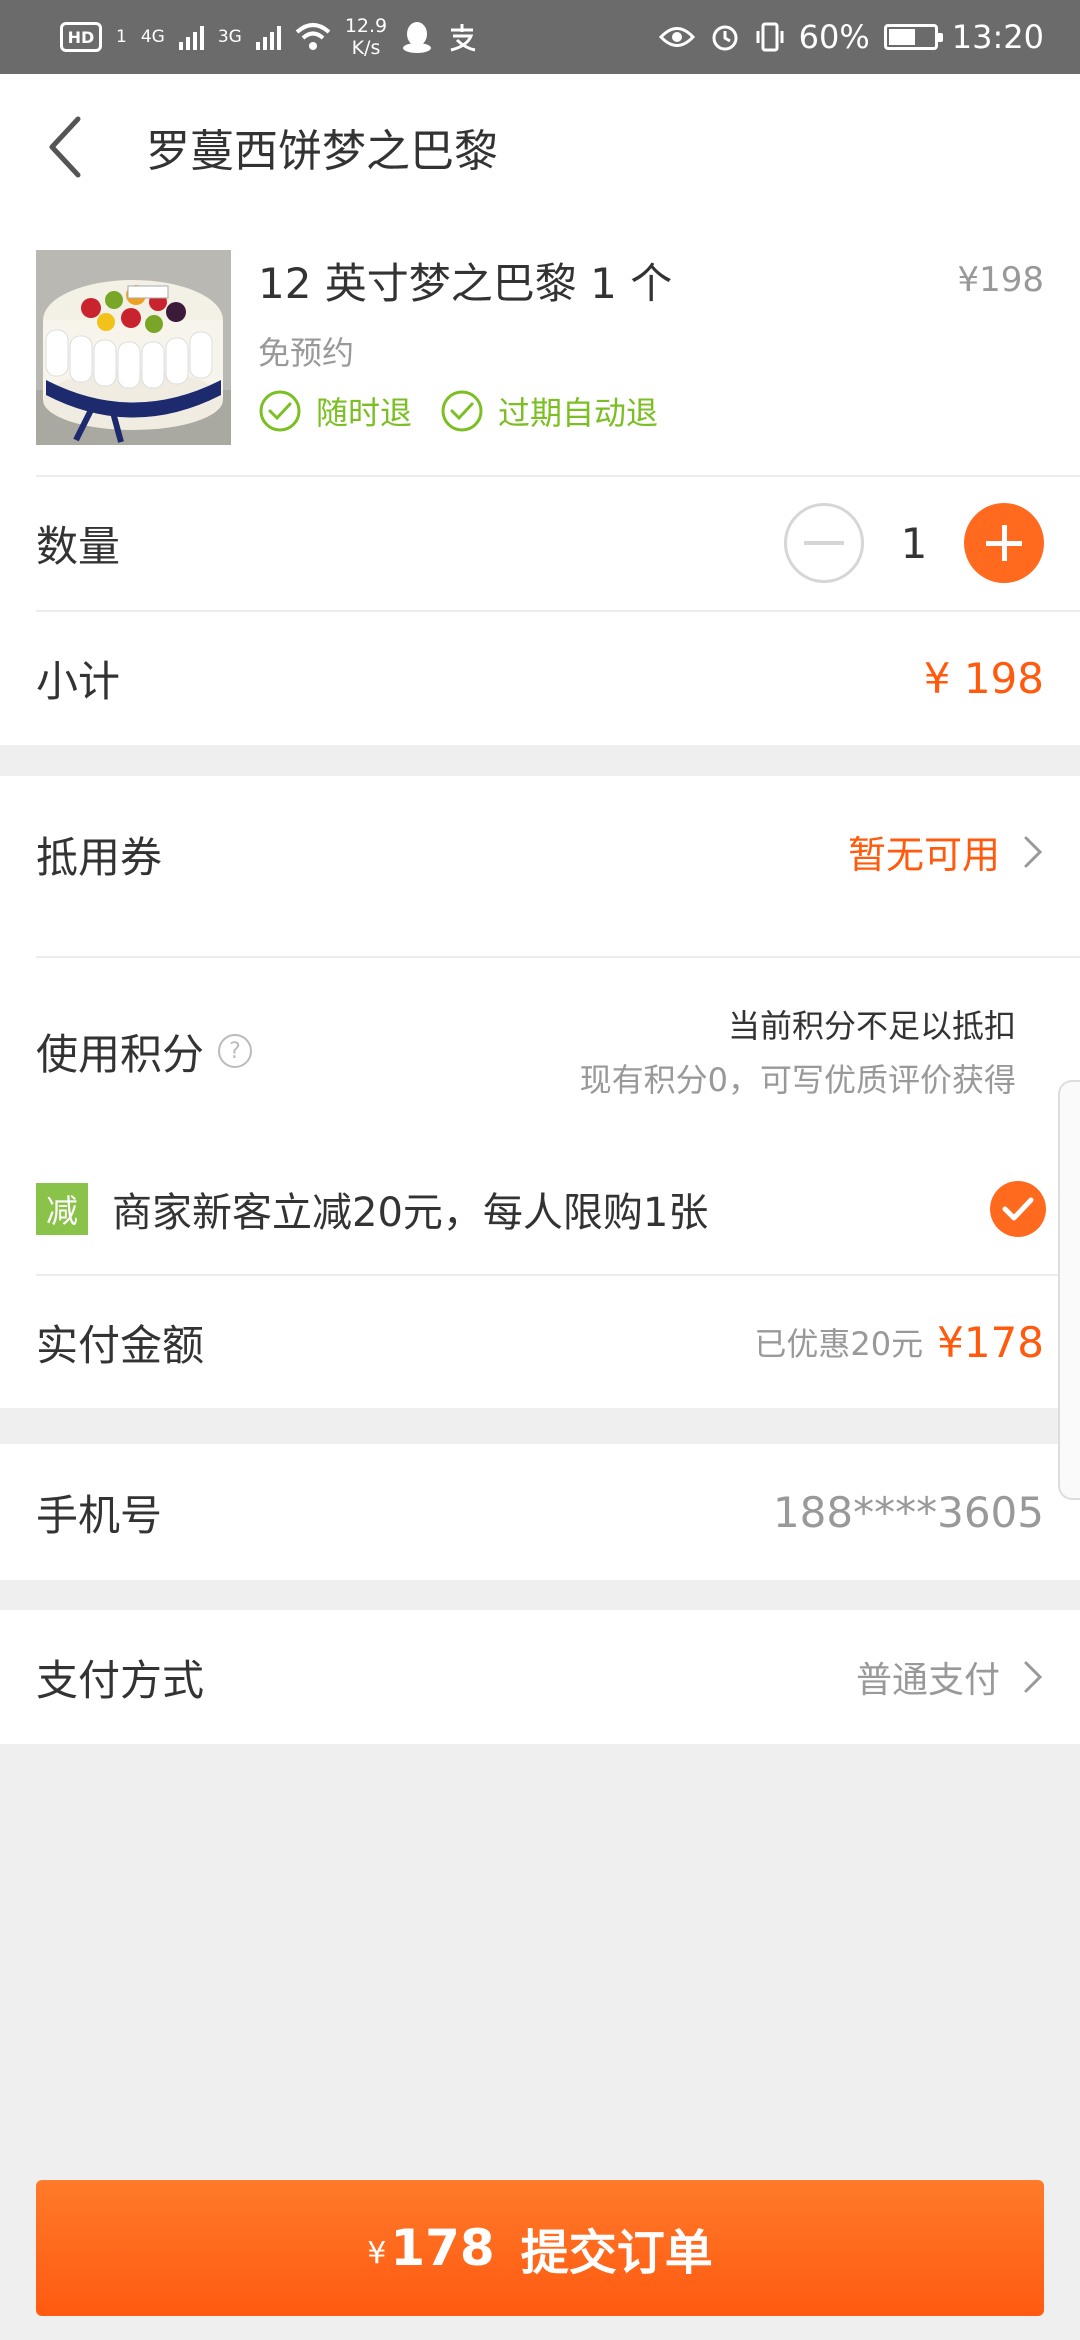 Image resolution: width=1080 pixels, height=2340 pixels. What do you see at coordinates (442, 2248) in the screenshot?
I see `submit-amount: 178` at bounding box center [442, 2248].